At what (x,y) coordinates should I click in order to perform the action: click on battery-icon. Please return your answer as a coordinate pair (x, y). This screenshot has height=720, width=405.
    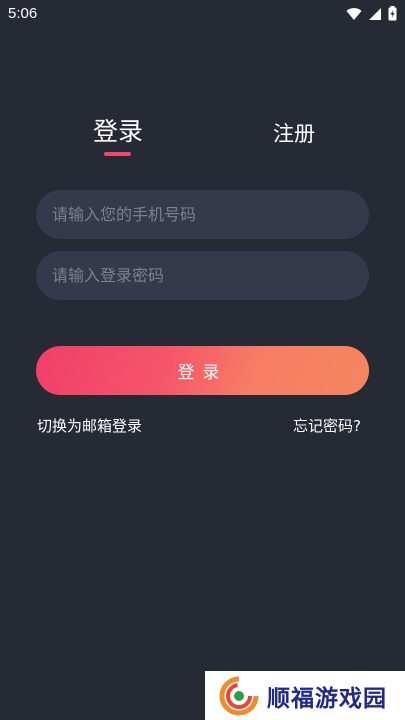
    Looking at the image, I should click on (392, 13).